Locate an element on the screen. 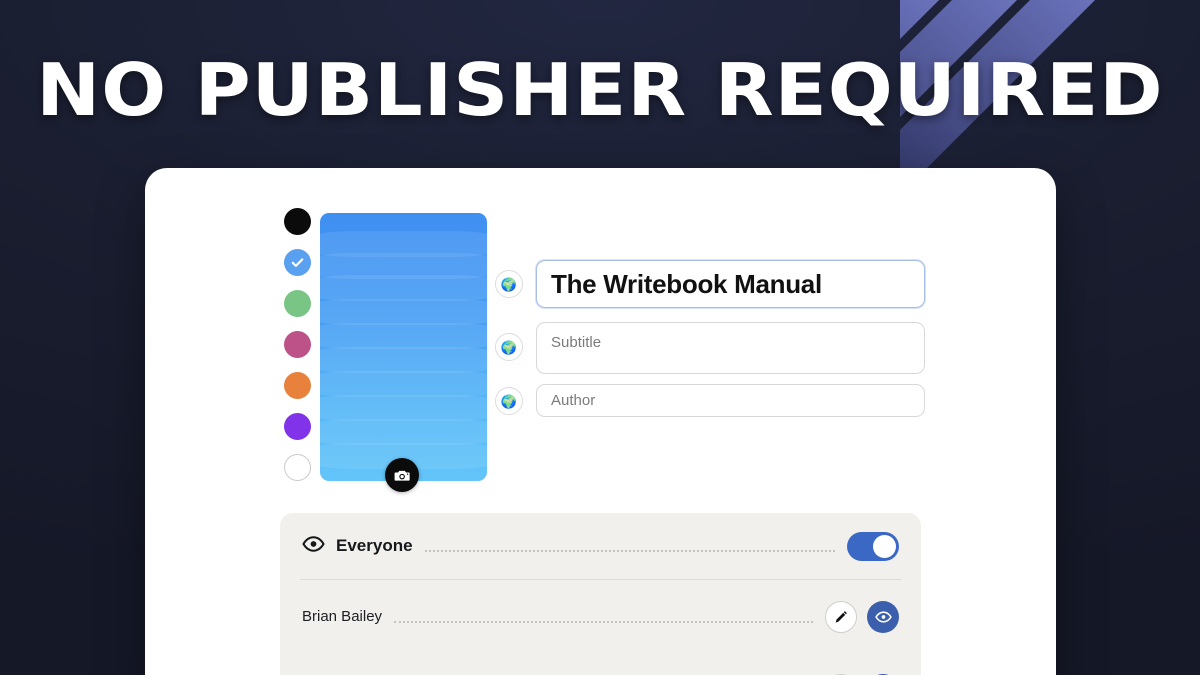 This screenshot has height=675, width=1200. everyone-toggle is located at coordinates (873, 546).